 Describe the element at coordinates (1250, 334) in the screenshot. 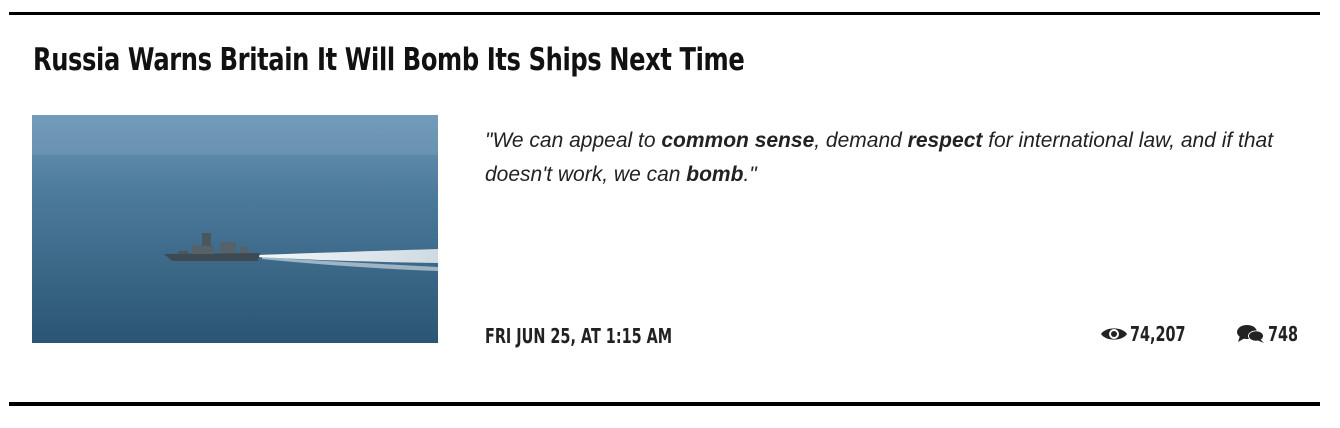

I see `speech-bubbles-icon` at that location.